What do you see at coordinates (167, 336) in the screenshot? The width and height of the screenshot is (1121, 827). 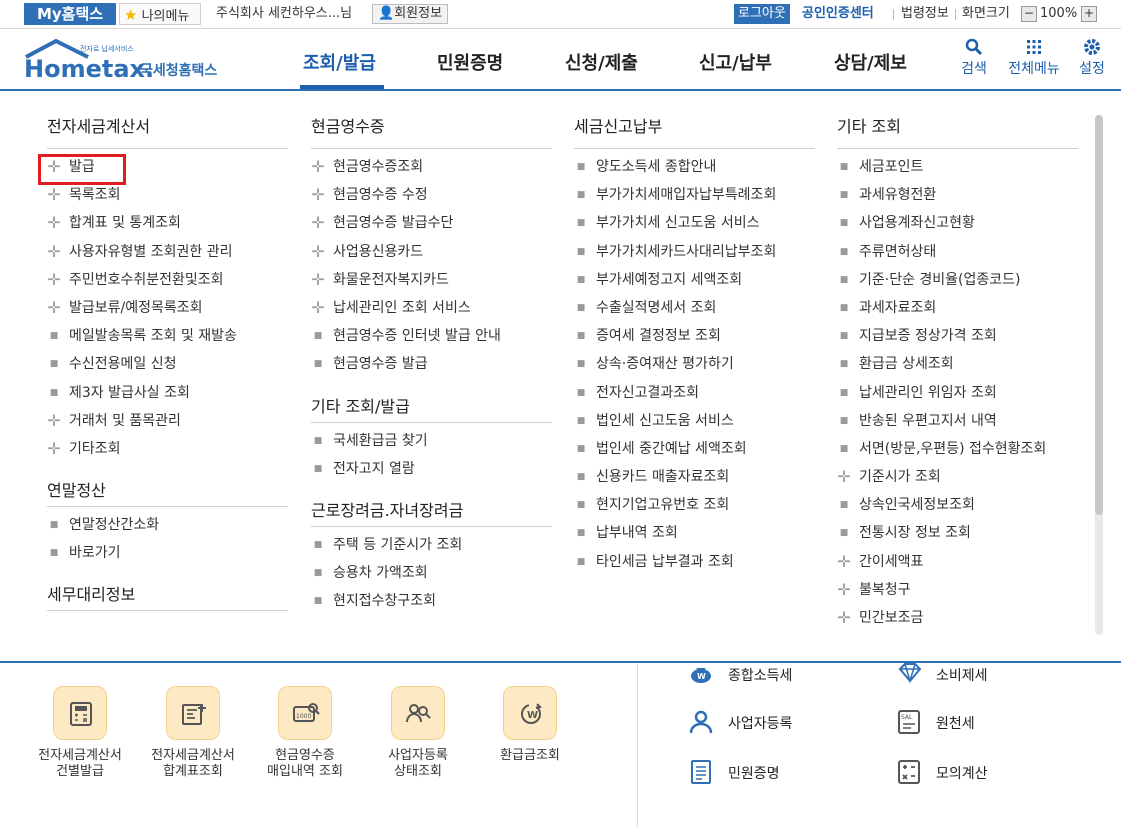 I see `menu-item: ■ 메일발송목록 조회 및 재발송` at bounding box center [167, 336].